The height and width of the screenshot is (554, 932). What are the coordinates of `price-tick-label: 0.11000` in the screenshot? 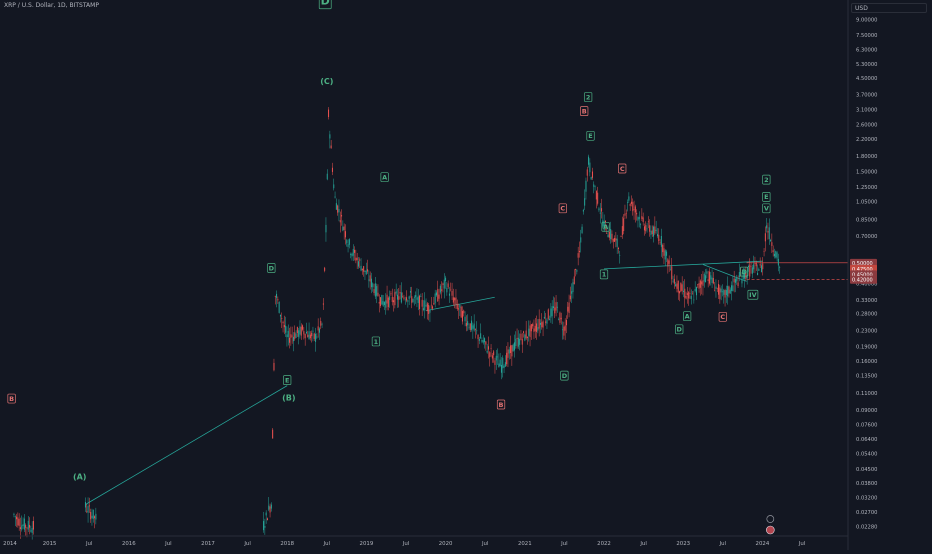 It's located at (866, 394).